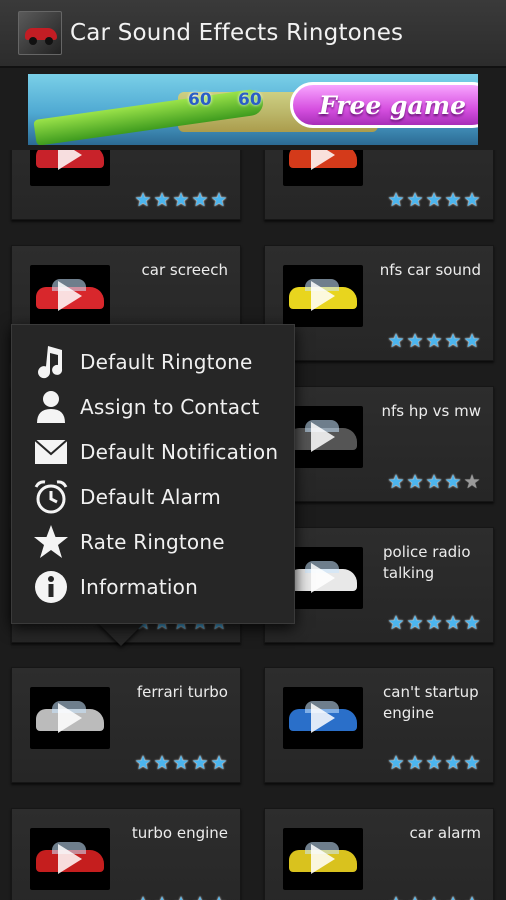  I want to click on ringtone-card: car alarm★★★★★, so click(379, 854).